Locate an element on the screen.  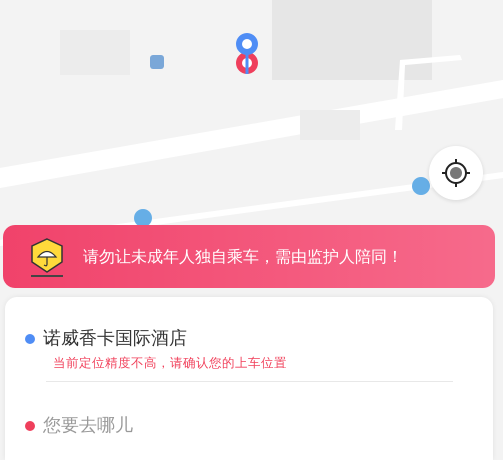
warning-text: 请勿让未成年人独自乘车，需由监护人陪同！ is located at coordinates (243, 257).